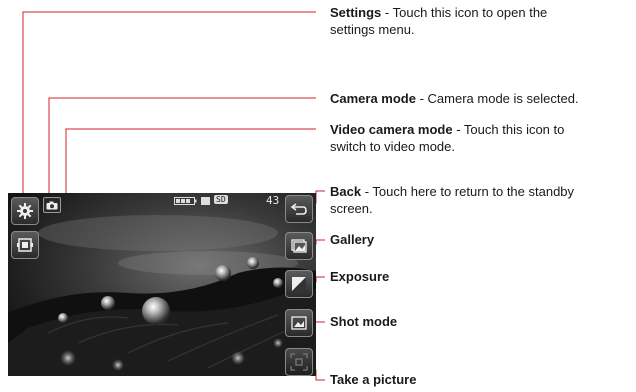 The image size is (636, 392). I want to click on settings-desc: Touch this icon to open the, so click(470, 12).